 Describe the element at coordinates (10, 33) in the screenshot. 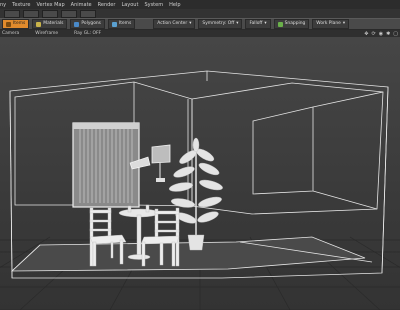

I see `view-type-dropdown: Camera` at that location.